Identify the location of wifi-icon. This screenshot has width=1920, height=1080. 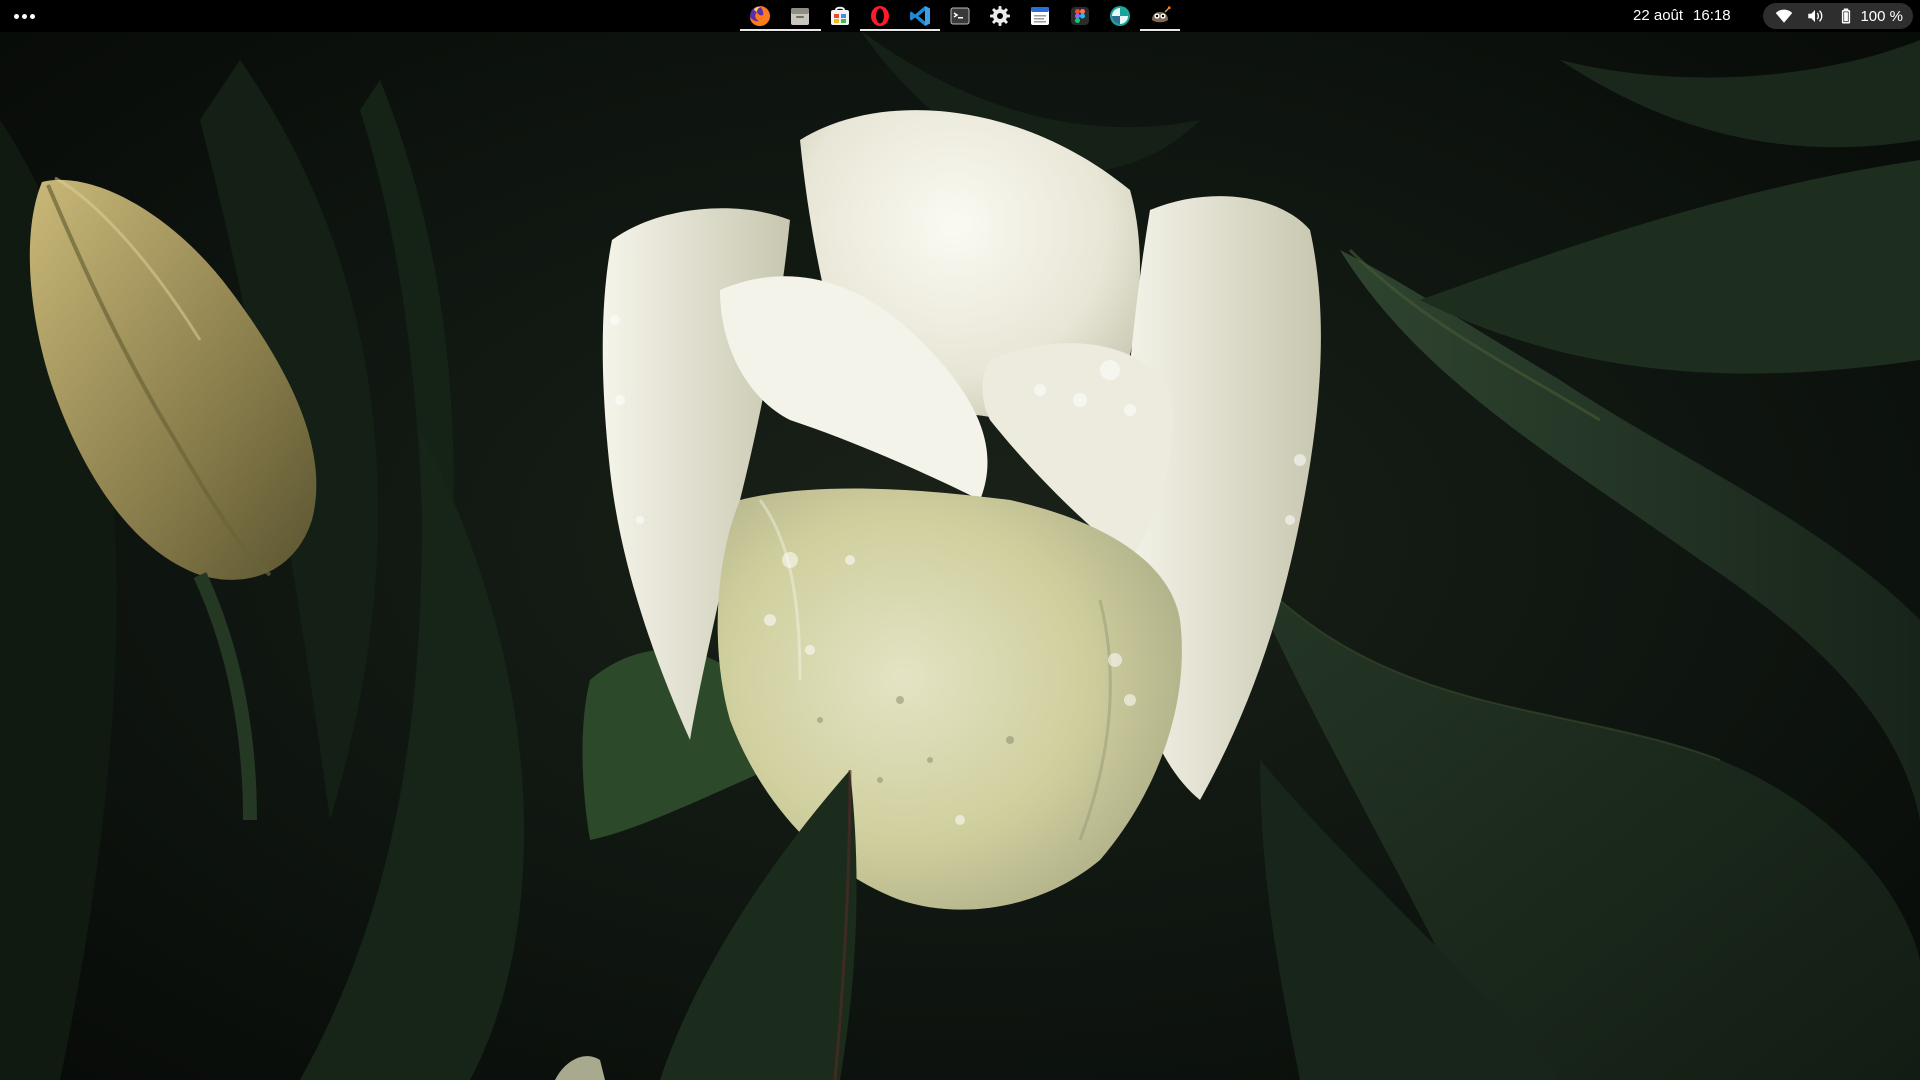
(1784, 16).